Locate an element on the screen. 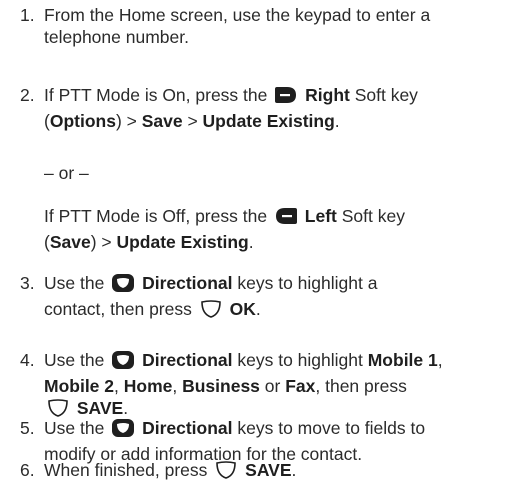  step-number: 3. is located at coordinates (27, 283).